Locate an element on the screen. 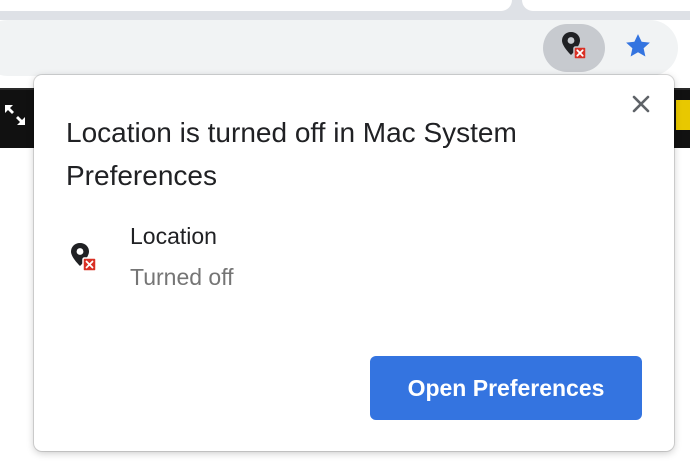  open-preferences-button: Open Preferences is located at coordinates (506, 388).